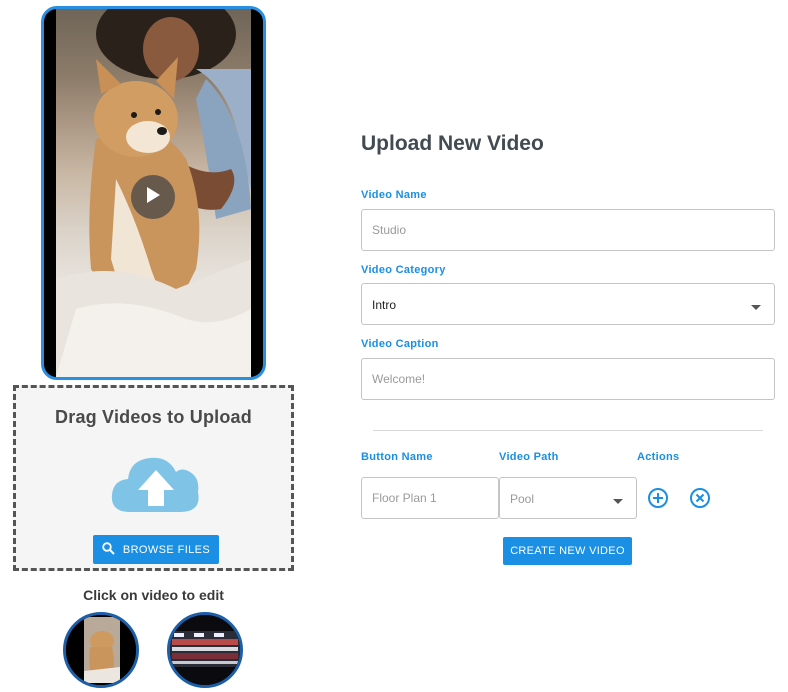 The width and height of the screenshot is (788, 692). What do you see at coordinates (400, 344) in the screenshot?
I see `video-caption-label: Video Caption` at bounding box center [400, 344].